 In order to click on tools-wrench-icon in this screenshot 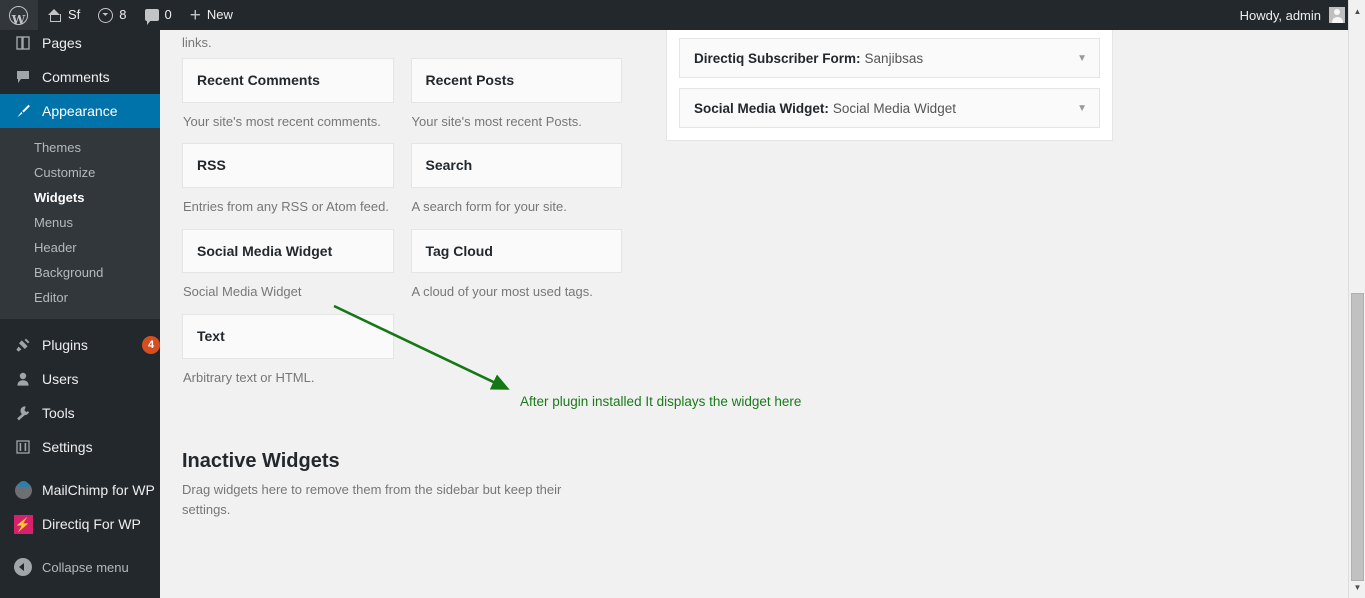, I will do `click(23, 413)`.